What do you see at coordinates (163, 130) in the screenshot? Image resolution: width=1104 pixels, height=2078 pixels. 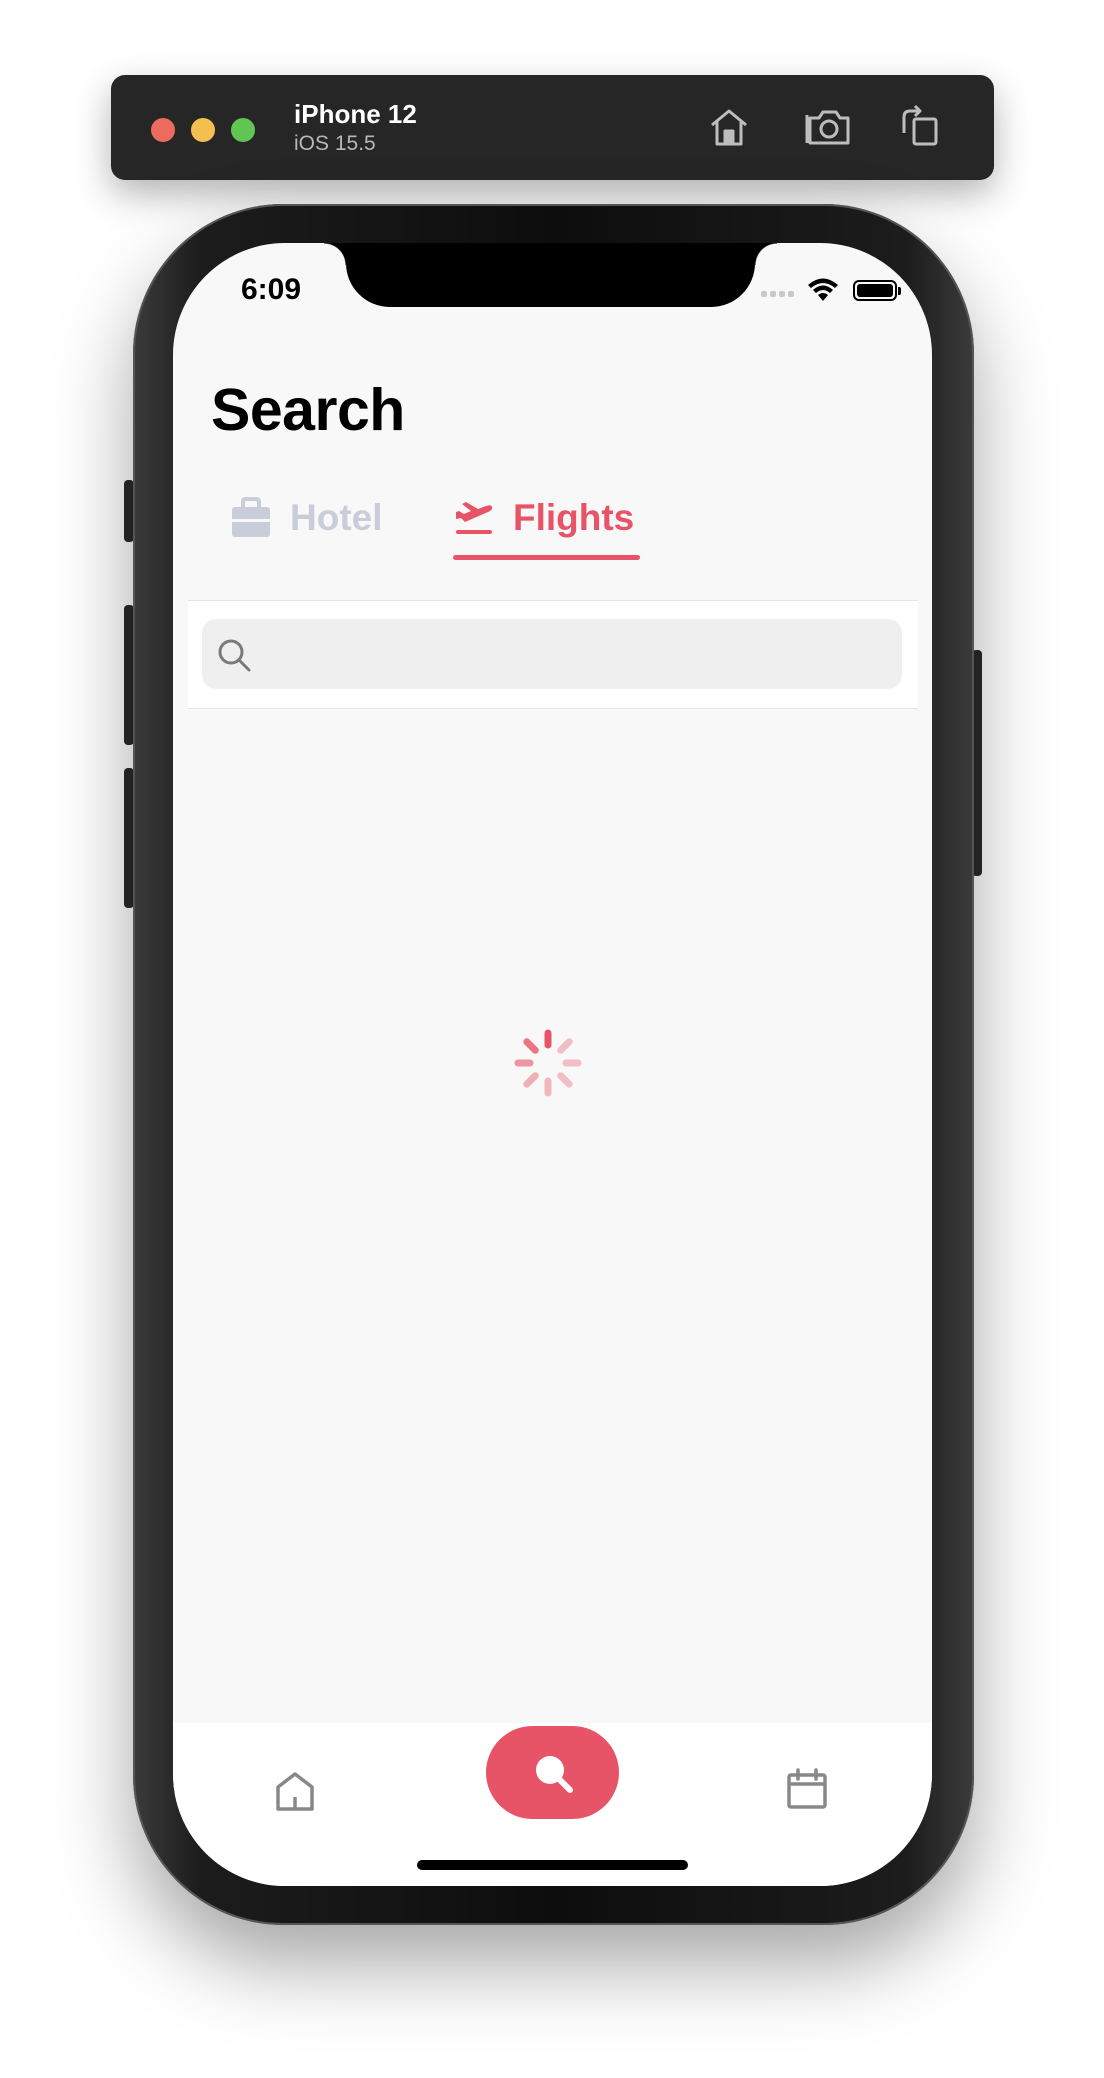 I see `close-window-button` at bounding box center [163, 130].